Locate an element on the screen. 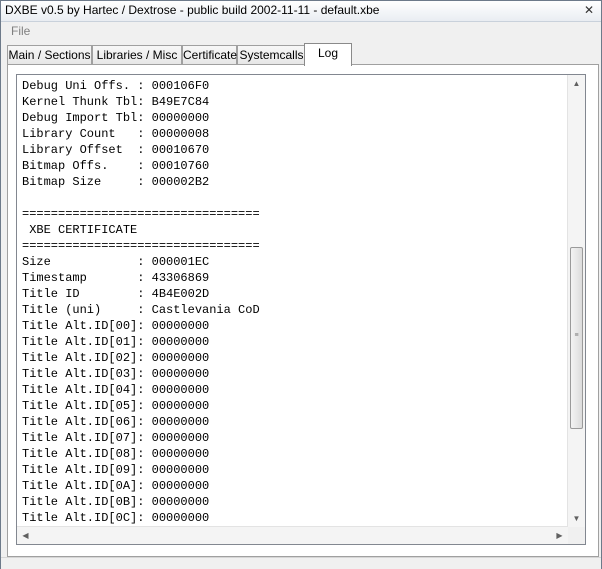  tab-certificate: Certificate is located at coordinates (209, 55).